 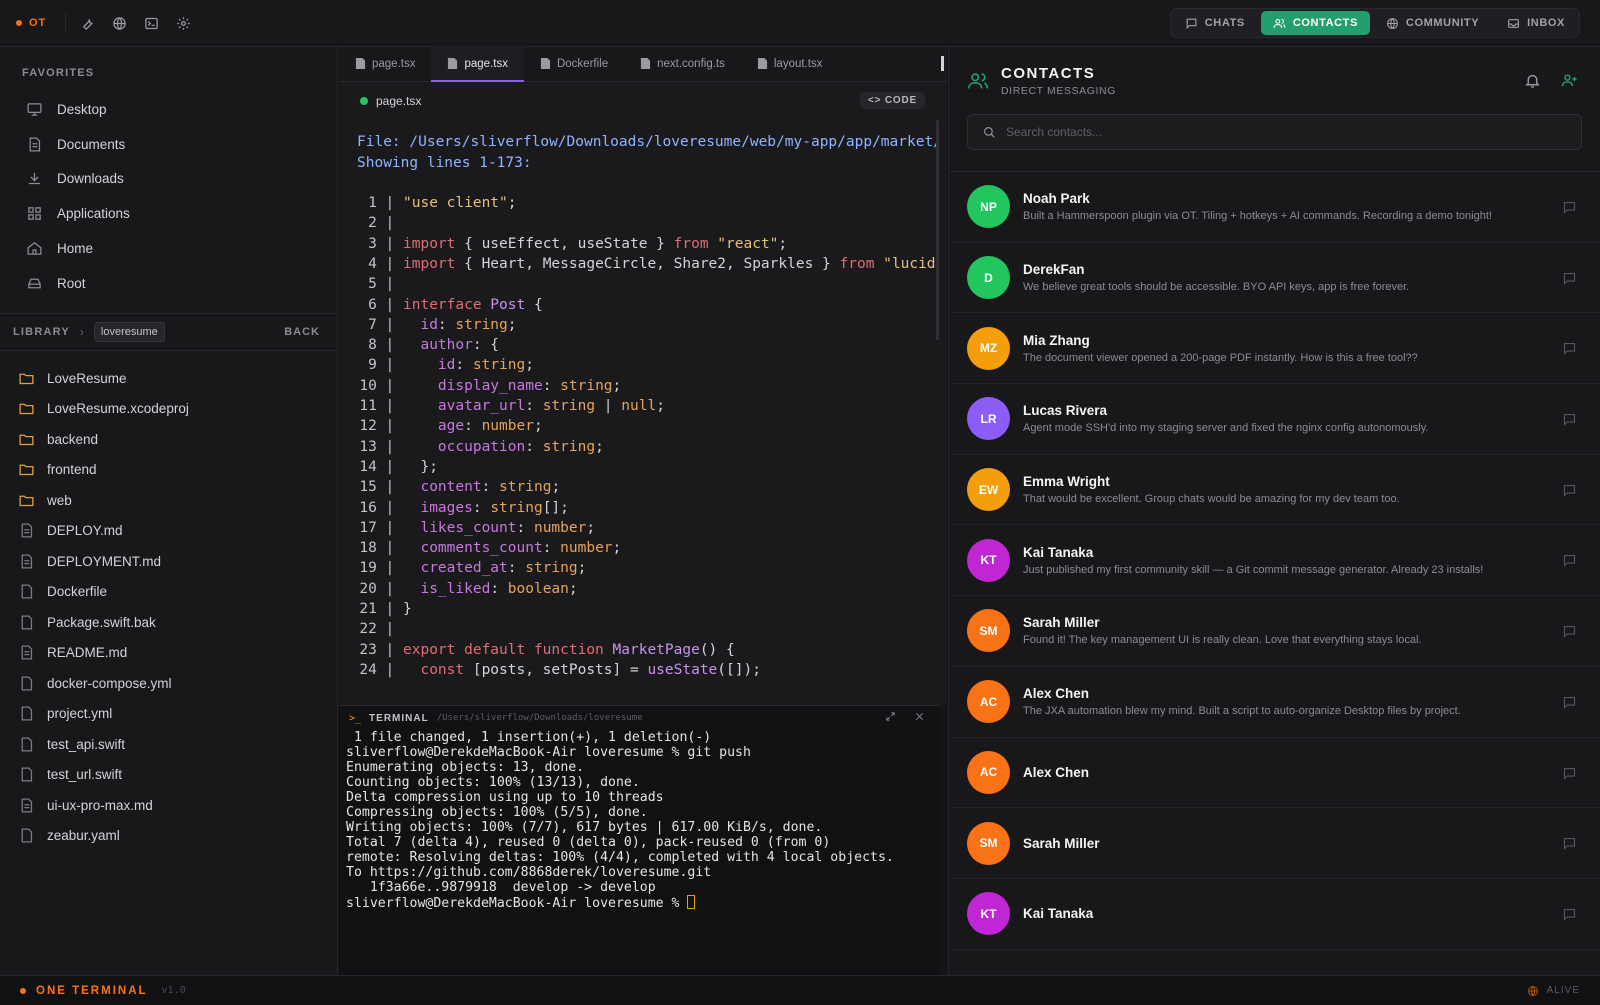 I want to click on add-user-icon, so click(x=1569, y=80).